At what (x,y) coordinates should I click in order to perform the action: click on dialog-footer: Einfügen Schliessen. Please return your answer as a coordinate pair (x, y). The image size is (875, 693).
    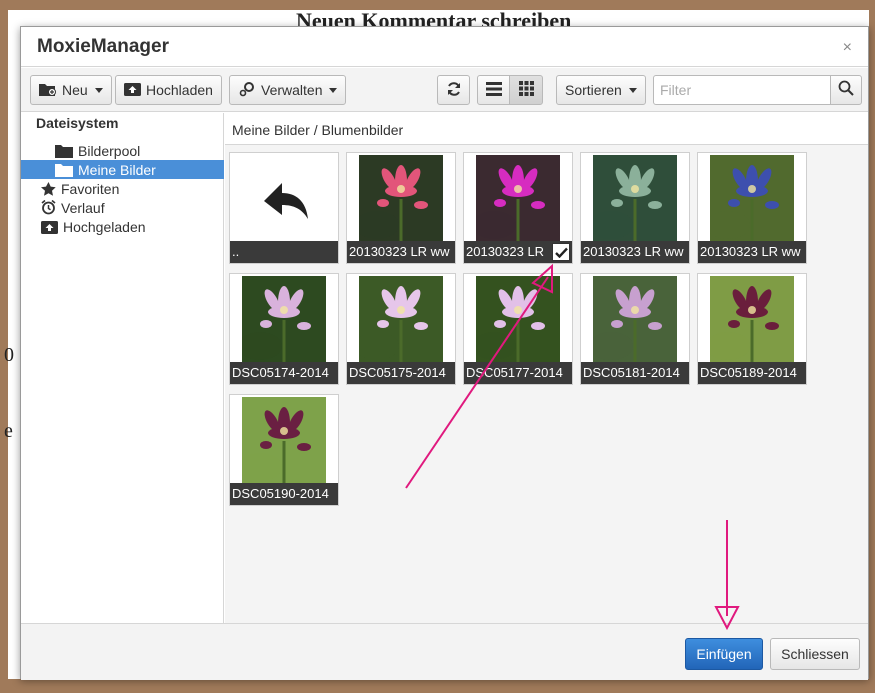
    Looking at the image, I should click on (444, 651).